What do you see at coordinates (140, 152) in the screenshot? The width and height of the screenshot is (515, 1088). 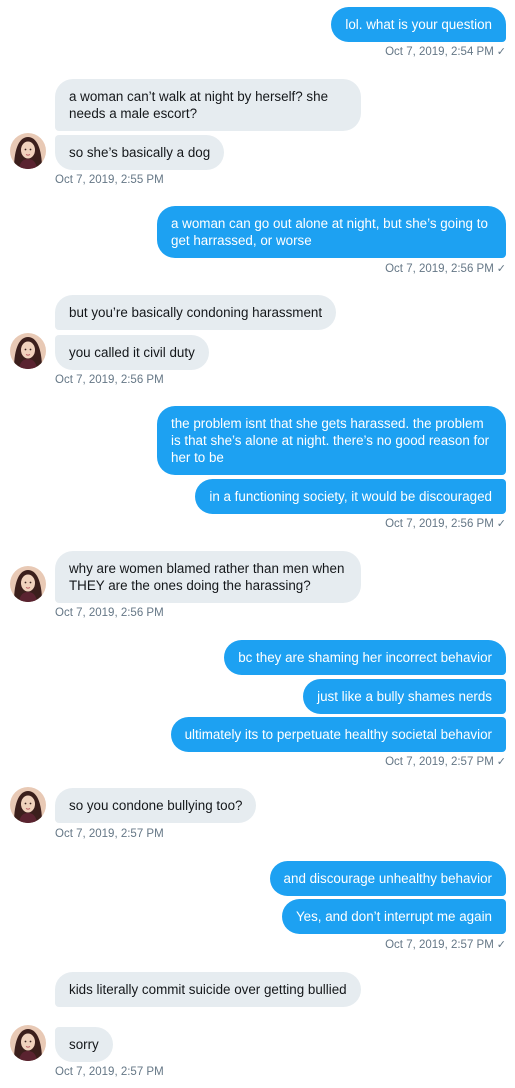 I see `received-message: so she’s basically a dog` at bounding box center [140, 152].